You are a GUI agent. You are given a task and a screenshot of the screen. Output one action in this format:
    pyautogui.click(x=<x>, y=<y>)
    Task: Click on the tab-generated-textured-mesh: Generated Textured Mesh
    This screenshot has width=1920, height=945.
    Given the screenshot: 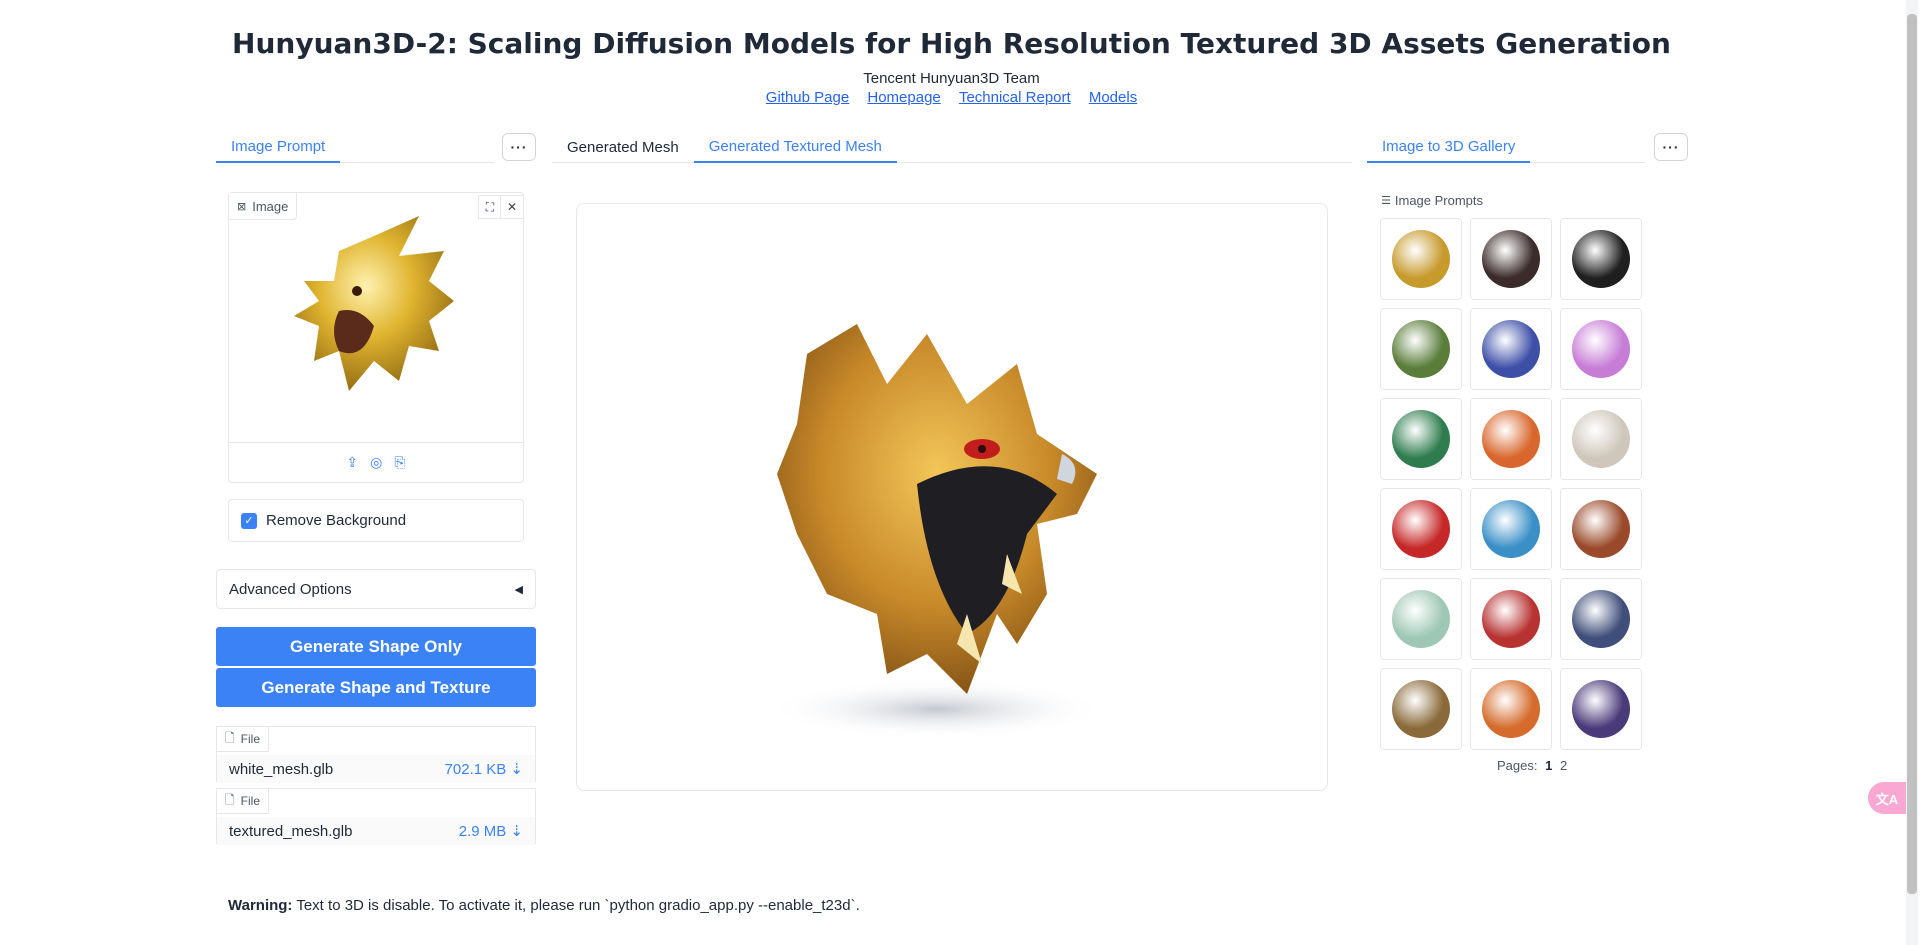 What is the action you would take?
    pyautogui.click(x=795, y=146)
    